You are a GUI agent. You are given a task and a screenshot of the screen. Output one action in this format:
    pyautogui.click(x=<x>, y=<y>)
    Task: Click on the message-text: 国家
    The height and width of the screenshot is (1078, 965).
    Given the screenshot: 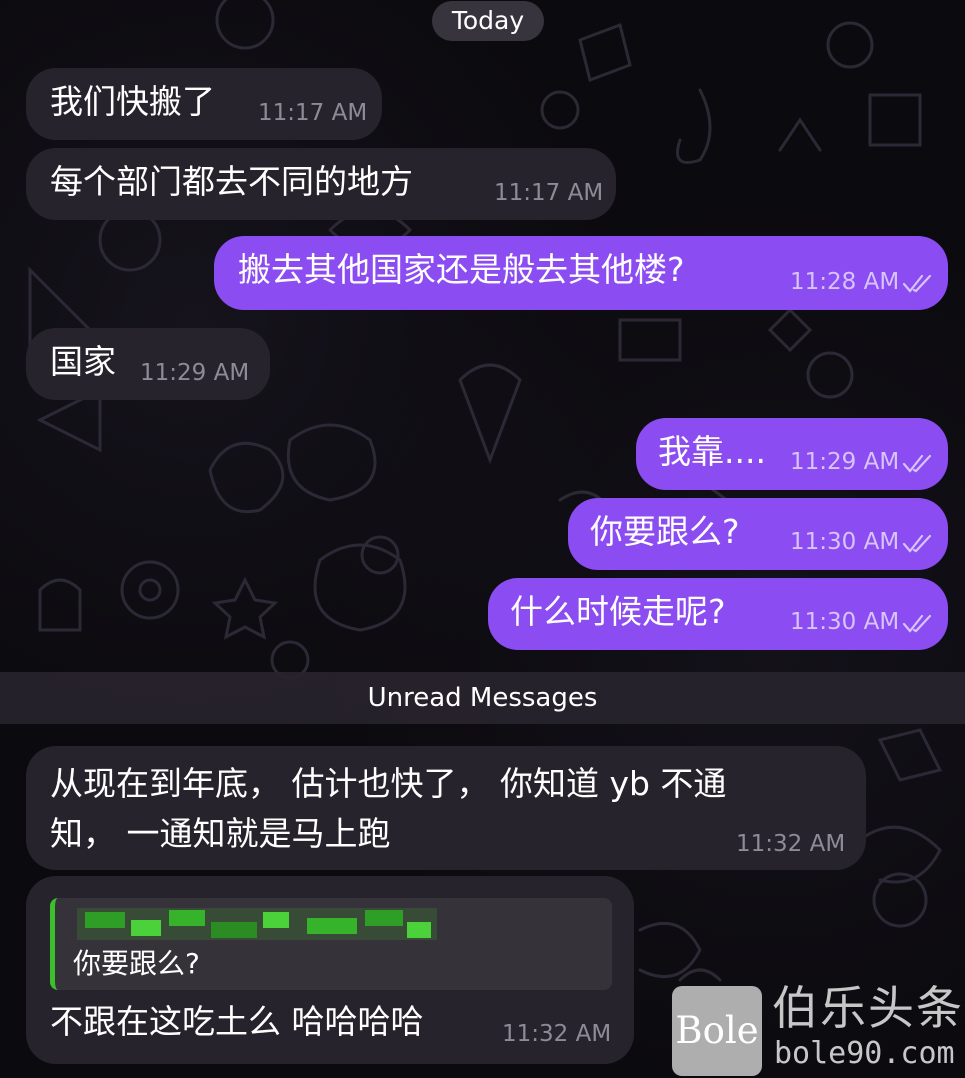 What is the action you would take?
    pyautogui.click(x=83, y=361)
    